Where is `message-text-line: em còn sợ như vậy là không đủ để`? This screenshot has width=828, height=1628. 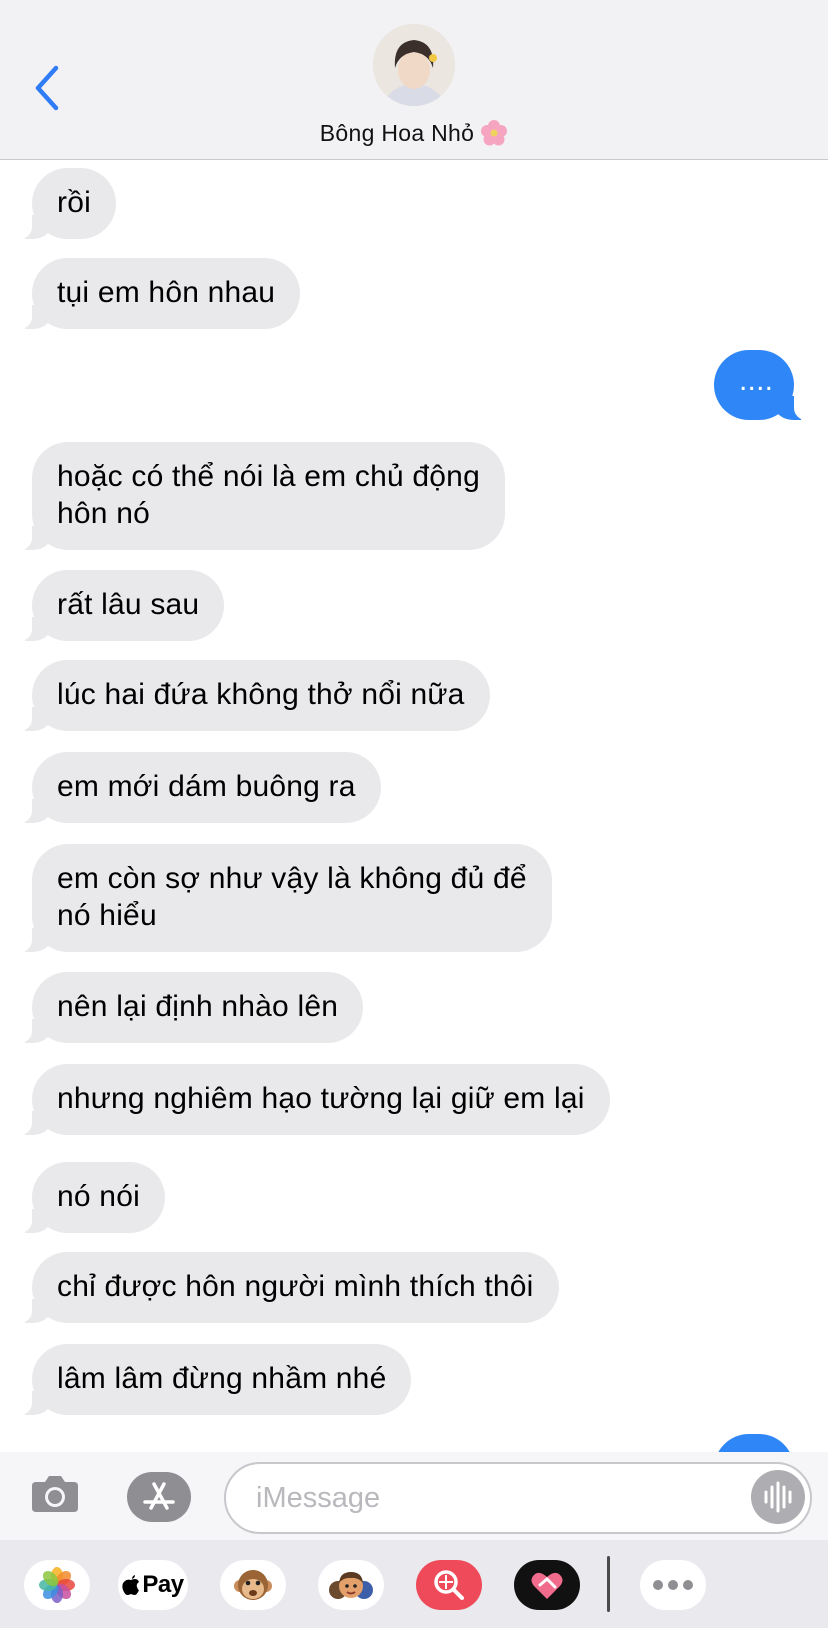
message-text-line: em còn sợ như vậy là không đủ để is located at coordinates (292, 878).